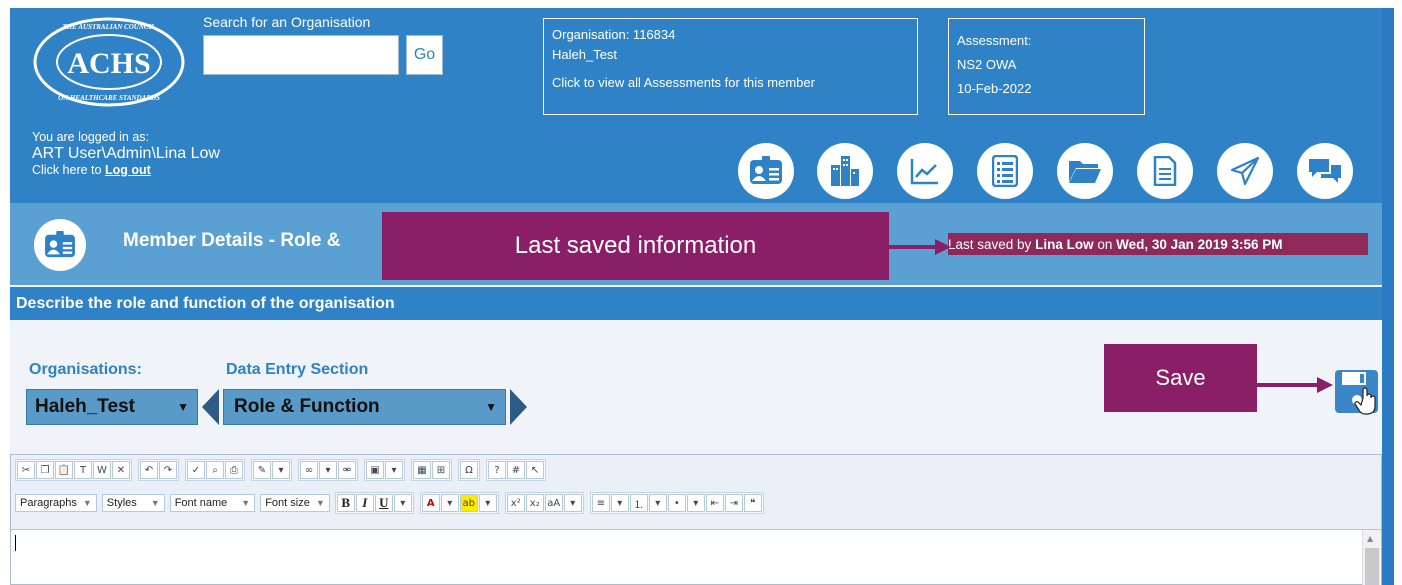 The width and height of the screenshot is (1402, 585). I want to click on font-size-dropdown: Font size ▼, so click(295, 503).